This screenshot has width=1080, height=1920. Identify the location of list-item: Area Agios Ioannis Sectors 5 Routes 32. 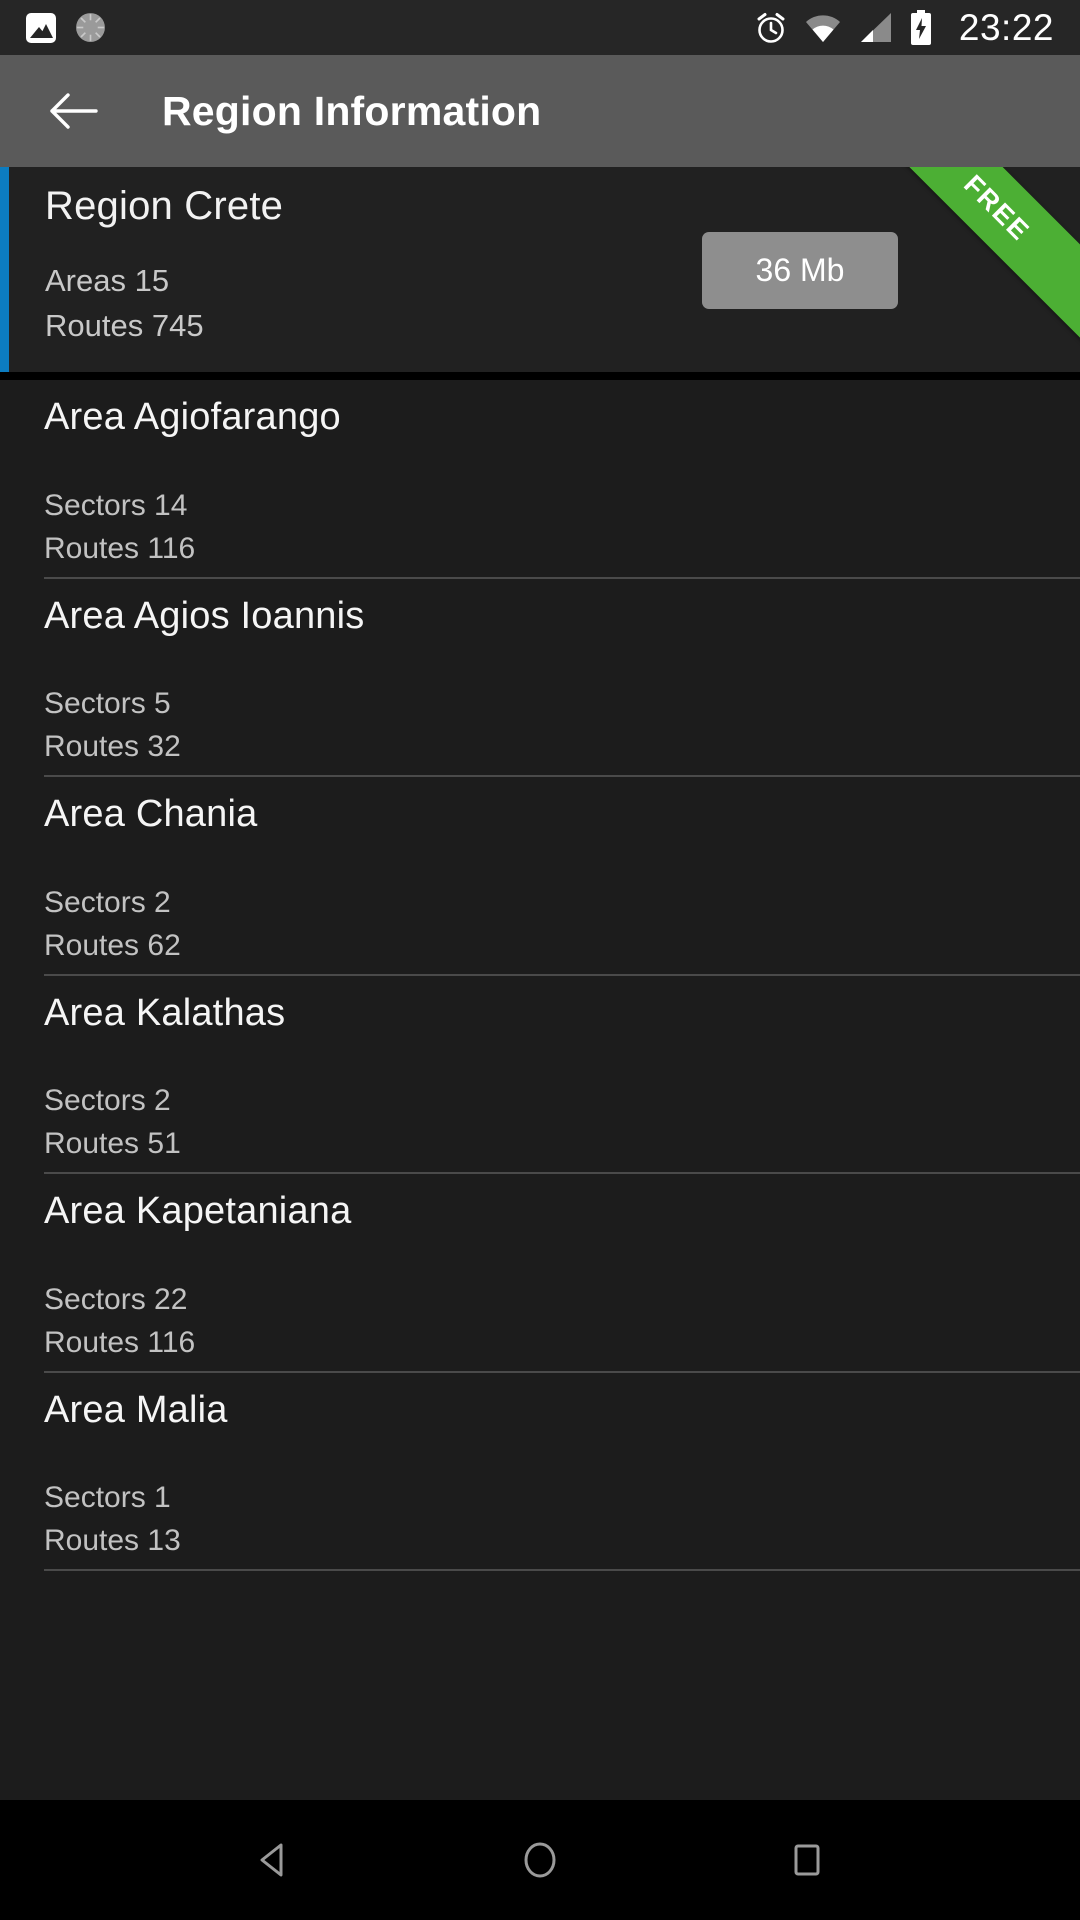
(540, 677).